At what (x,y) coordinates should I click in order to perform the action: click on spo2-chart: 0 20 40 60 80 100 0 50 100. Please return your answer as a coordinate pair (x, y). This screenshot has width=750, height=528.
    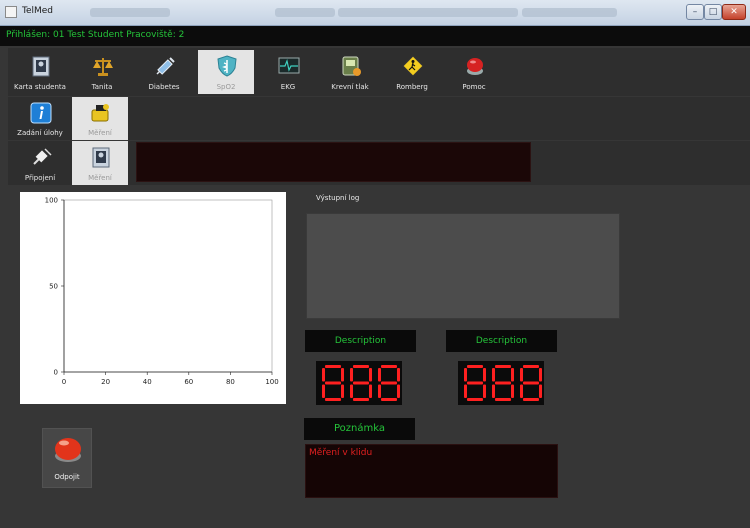
    Looking at the image, I should click on (153, 298).